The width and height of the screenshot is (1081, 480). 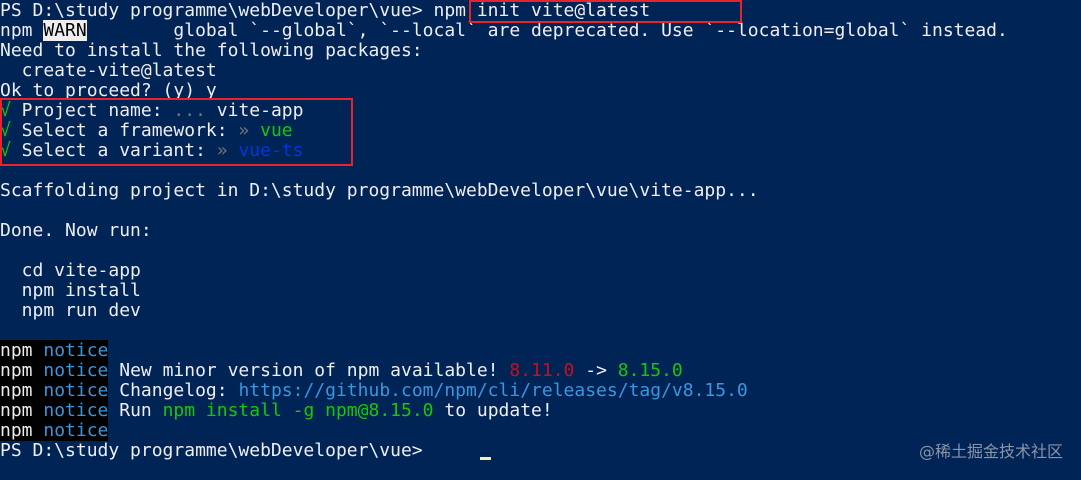 I want to click on new-version: 8.15.0, so click(x=650, y=370).